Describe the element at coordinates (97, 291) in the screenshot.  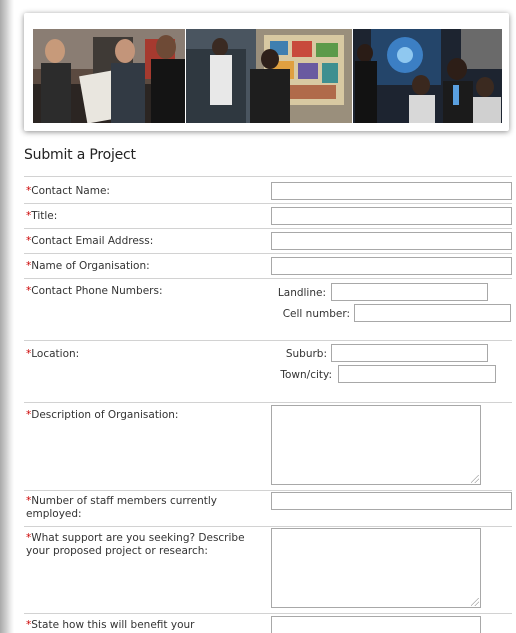
I see `phone-label-text: Contact Phone Numbers:` at that location.